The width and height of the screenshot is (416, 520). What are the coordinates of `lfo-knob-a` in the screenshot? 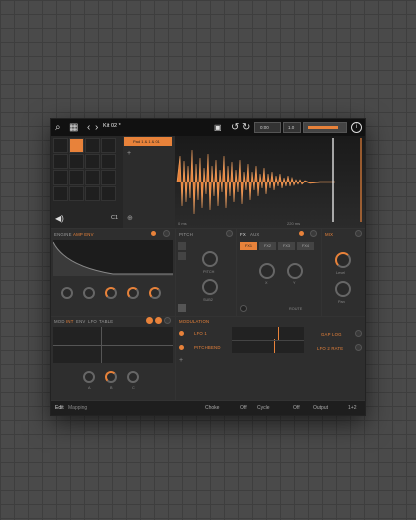 It's located at (89, 377).